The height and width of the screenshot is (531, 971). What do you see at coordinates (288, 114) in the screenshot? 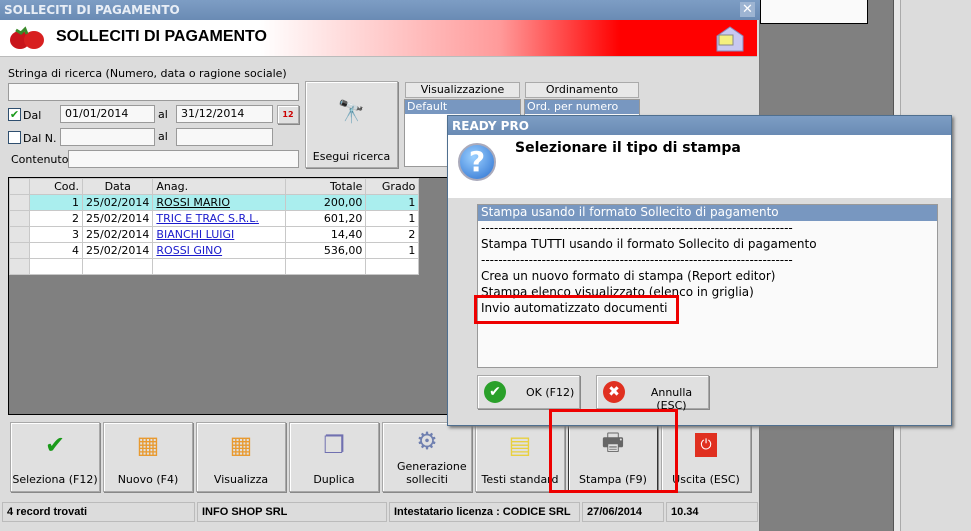
I see `calendar-button: 12` at bounding box center [288, 114].